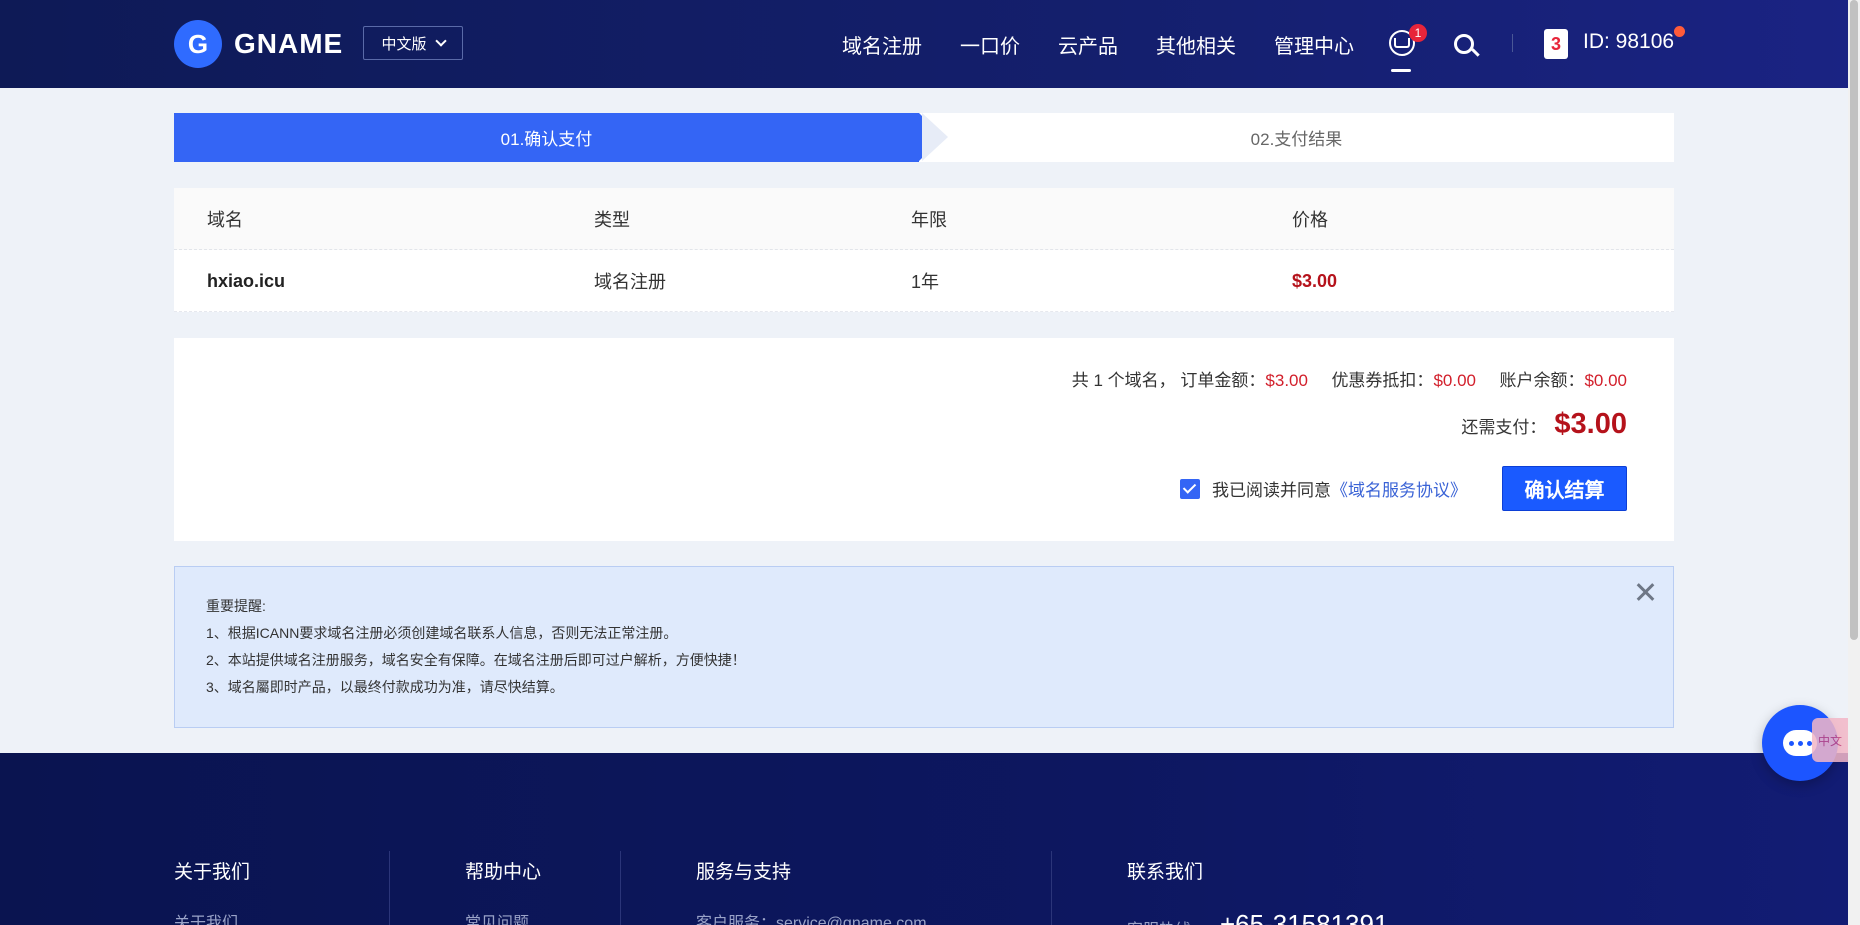 This screenshot has width=1860, height=925. Describe the element at coordinates (442, 633) in the screenshot. I see `notice-line-1: 1、根据ICANN要求域名注册必须创建域名联系人信息，否则无法正常注册。` at that location.